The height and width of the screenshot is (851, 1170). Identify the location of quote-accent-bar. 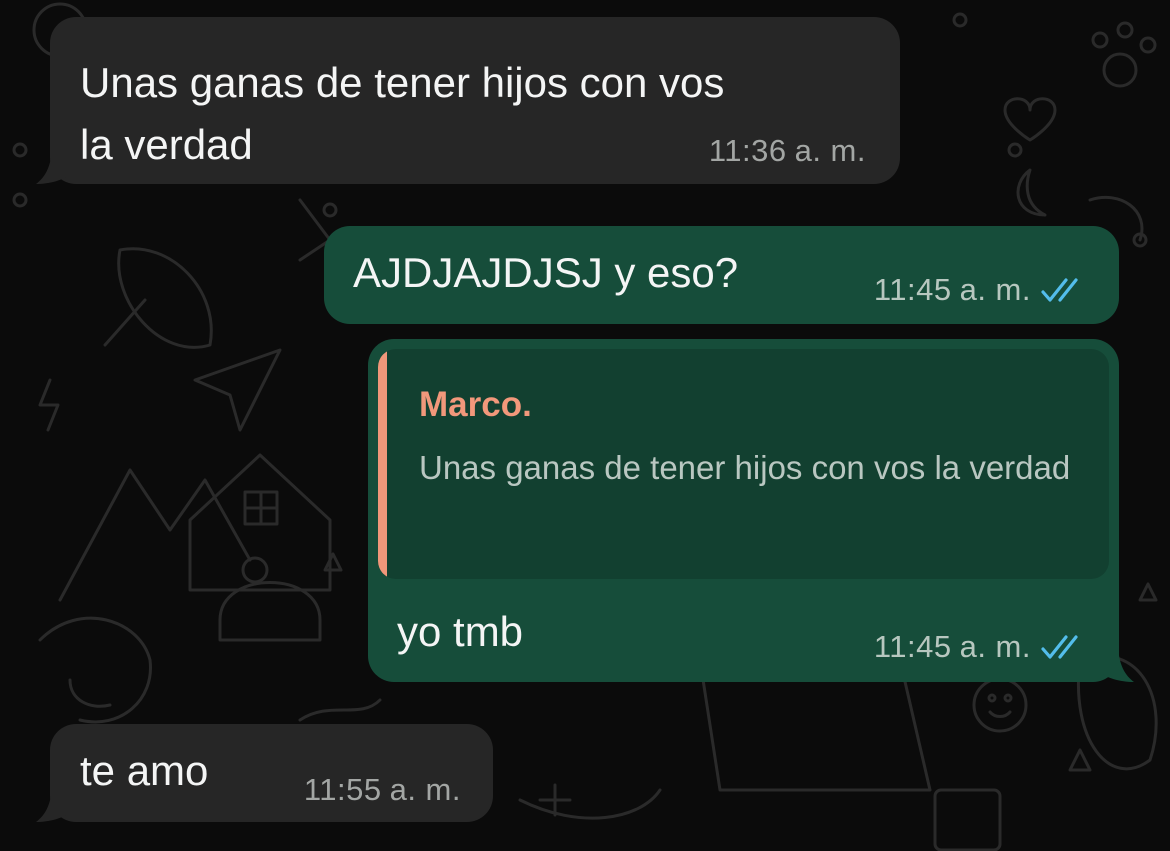
(382, 464).